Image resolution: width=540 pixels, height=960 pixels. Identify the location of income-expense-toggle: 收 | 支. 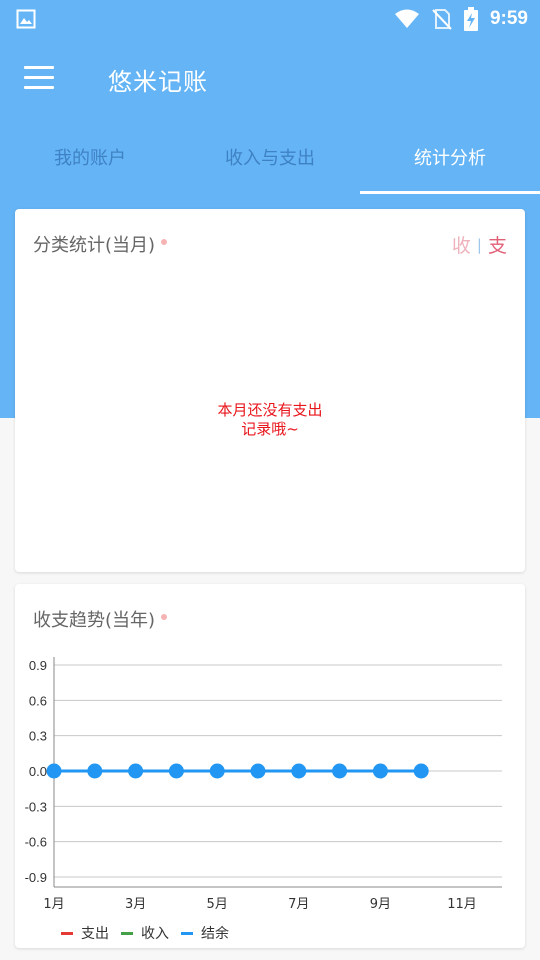
(479, 244).